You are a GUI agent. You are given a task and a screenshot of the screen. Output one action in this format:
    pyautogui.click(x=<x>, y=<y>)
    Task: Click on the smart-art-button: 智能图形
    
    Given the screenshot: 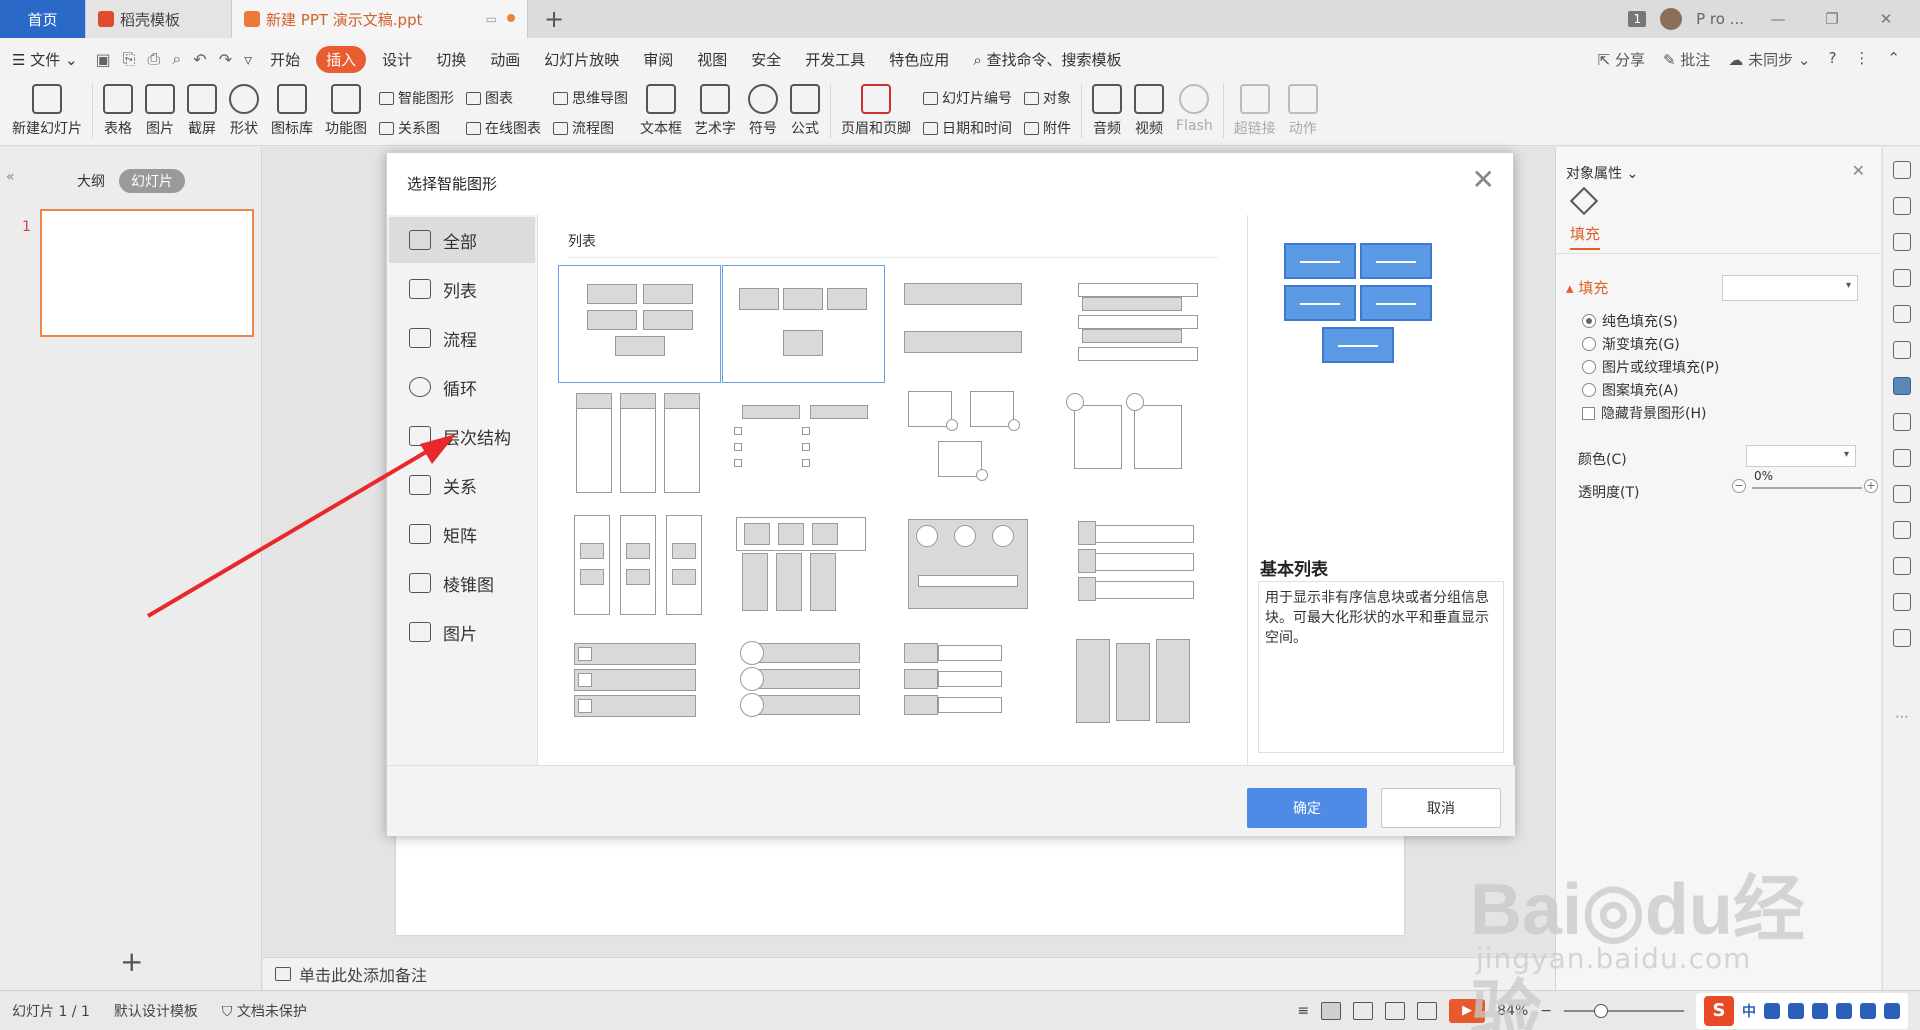 What is the action you would take?
    pyautogui.click(x=416, y=98)
    